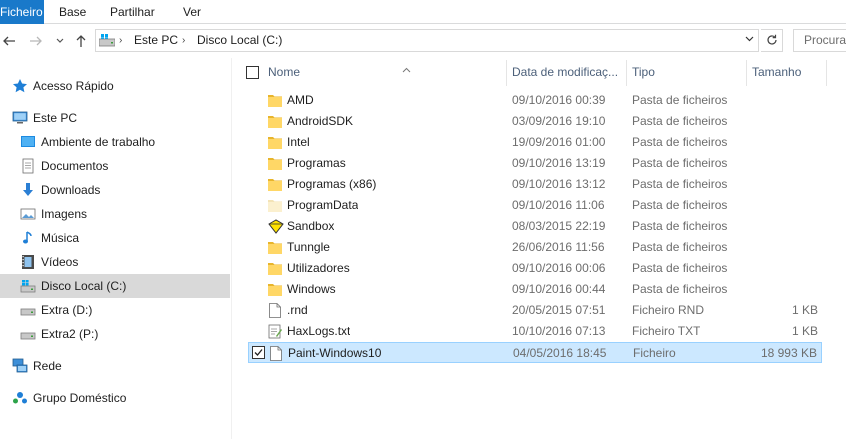  I want to click on ribbon-tabs: Ficheiro Base Partilhar Ver, so click(423, 12).